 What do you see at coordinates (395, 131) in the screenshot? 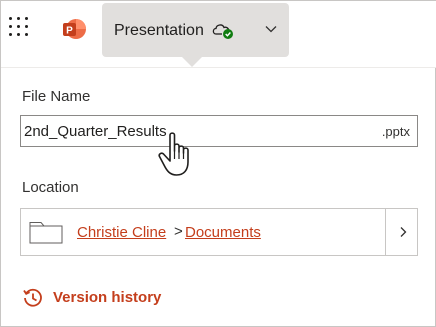
I see `file-extension: .pptx` at bounding box center [395, 131].